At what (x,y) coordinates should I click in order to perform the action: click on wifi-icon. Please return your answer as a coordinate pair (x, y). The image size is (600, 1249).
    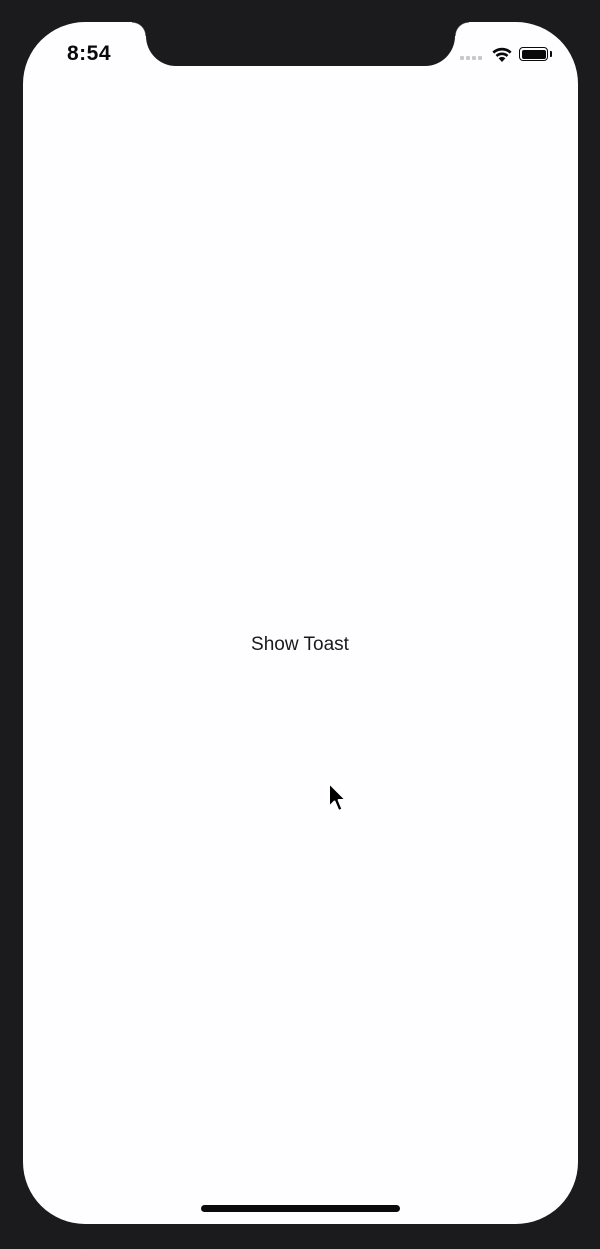
    Looking at the image, I should click on (502, 54).